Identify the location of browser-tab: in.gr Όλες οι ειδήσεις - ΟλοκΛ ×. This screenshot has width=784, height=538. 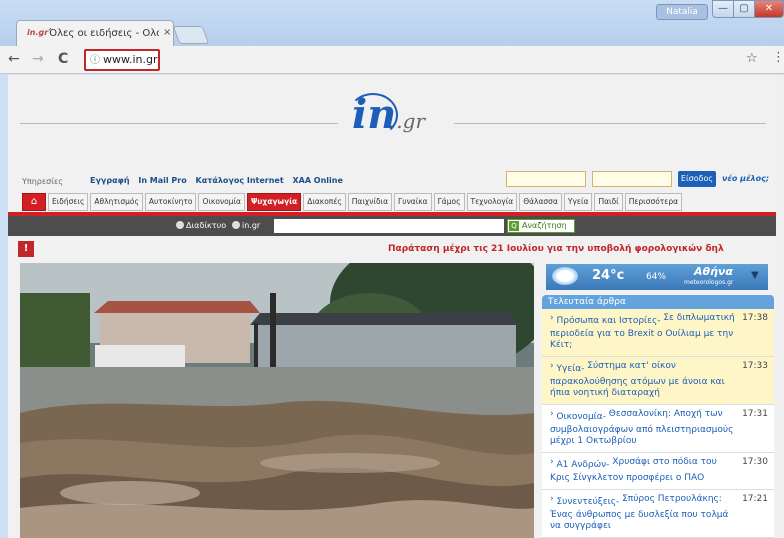
(95, 33).